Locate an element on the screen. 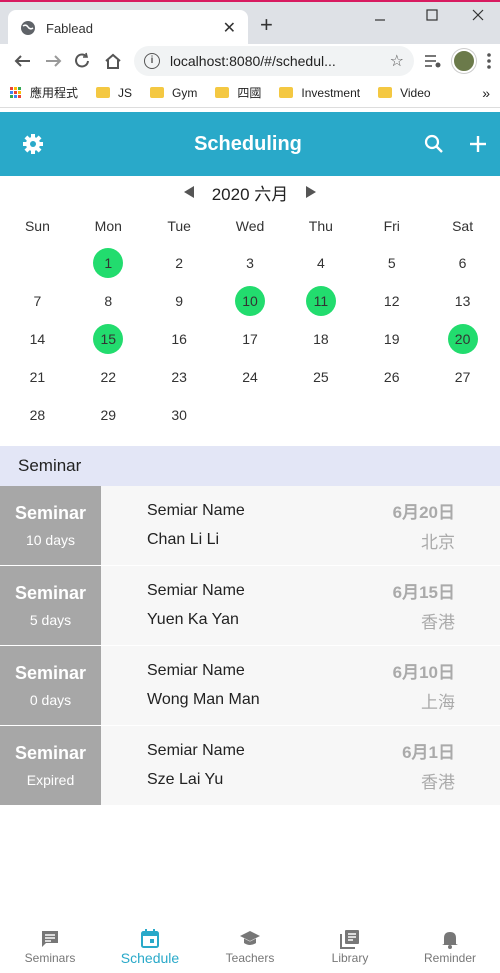  badge-title: Seminar is located at coordinates (50, 513).